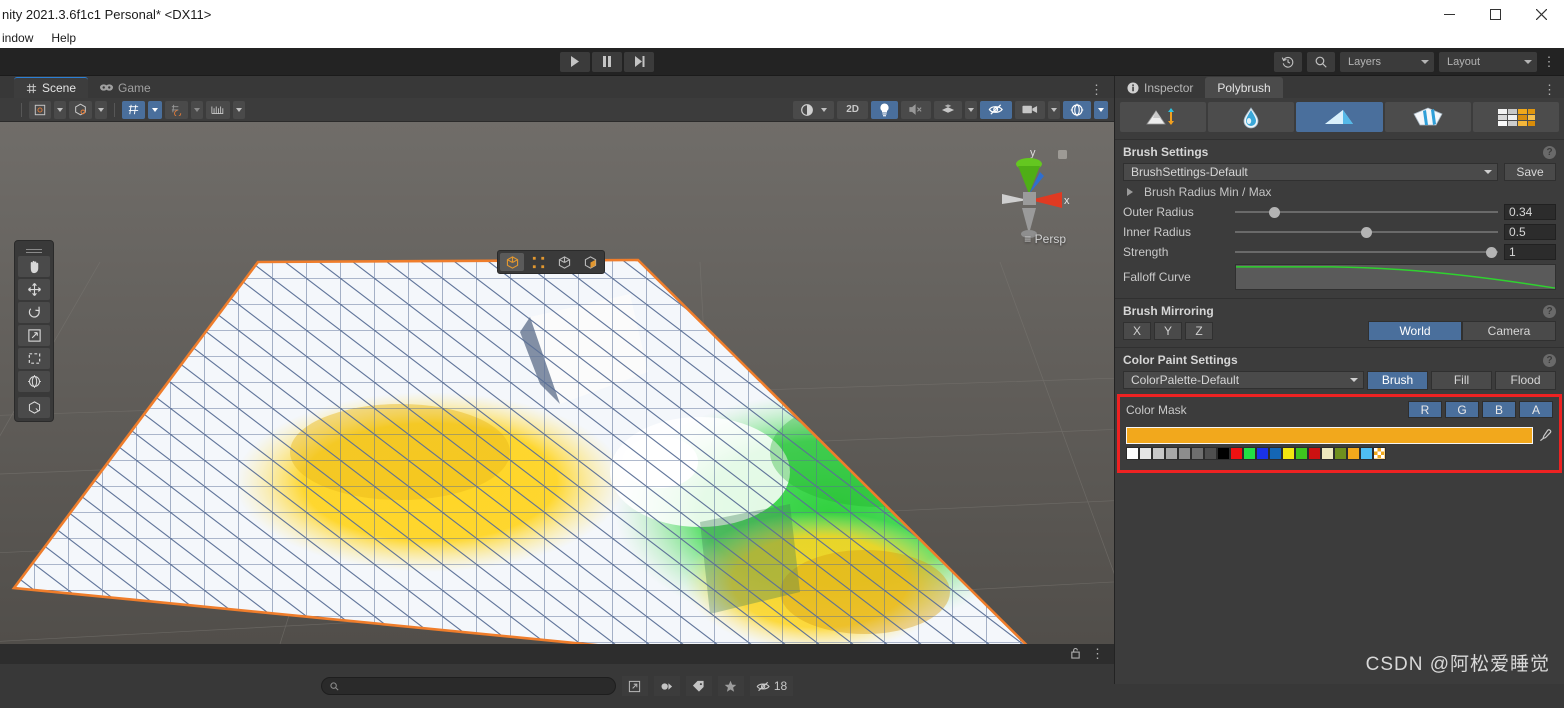 Image resolution: width=1564 pixels, height=708 pixels. I want to click on save-button: Save, so click(1530, 172).